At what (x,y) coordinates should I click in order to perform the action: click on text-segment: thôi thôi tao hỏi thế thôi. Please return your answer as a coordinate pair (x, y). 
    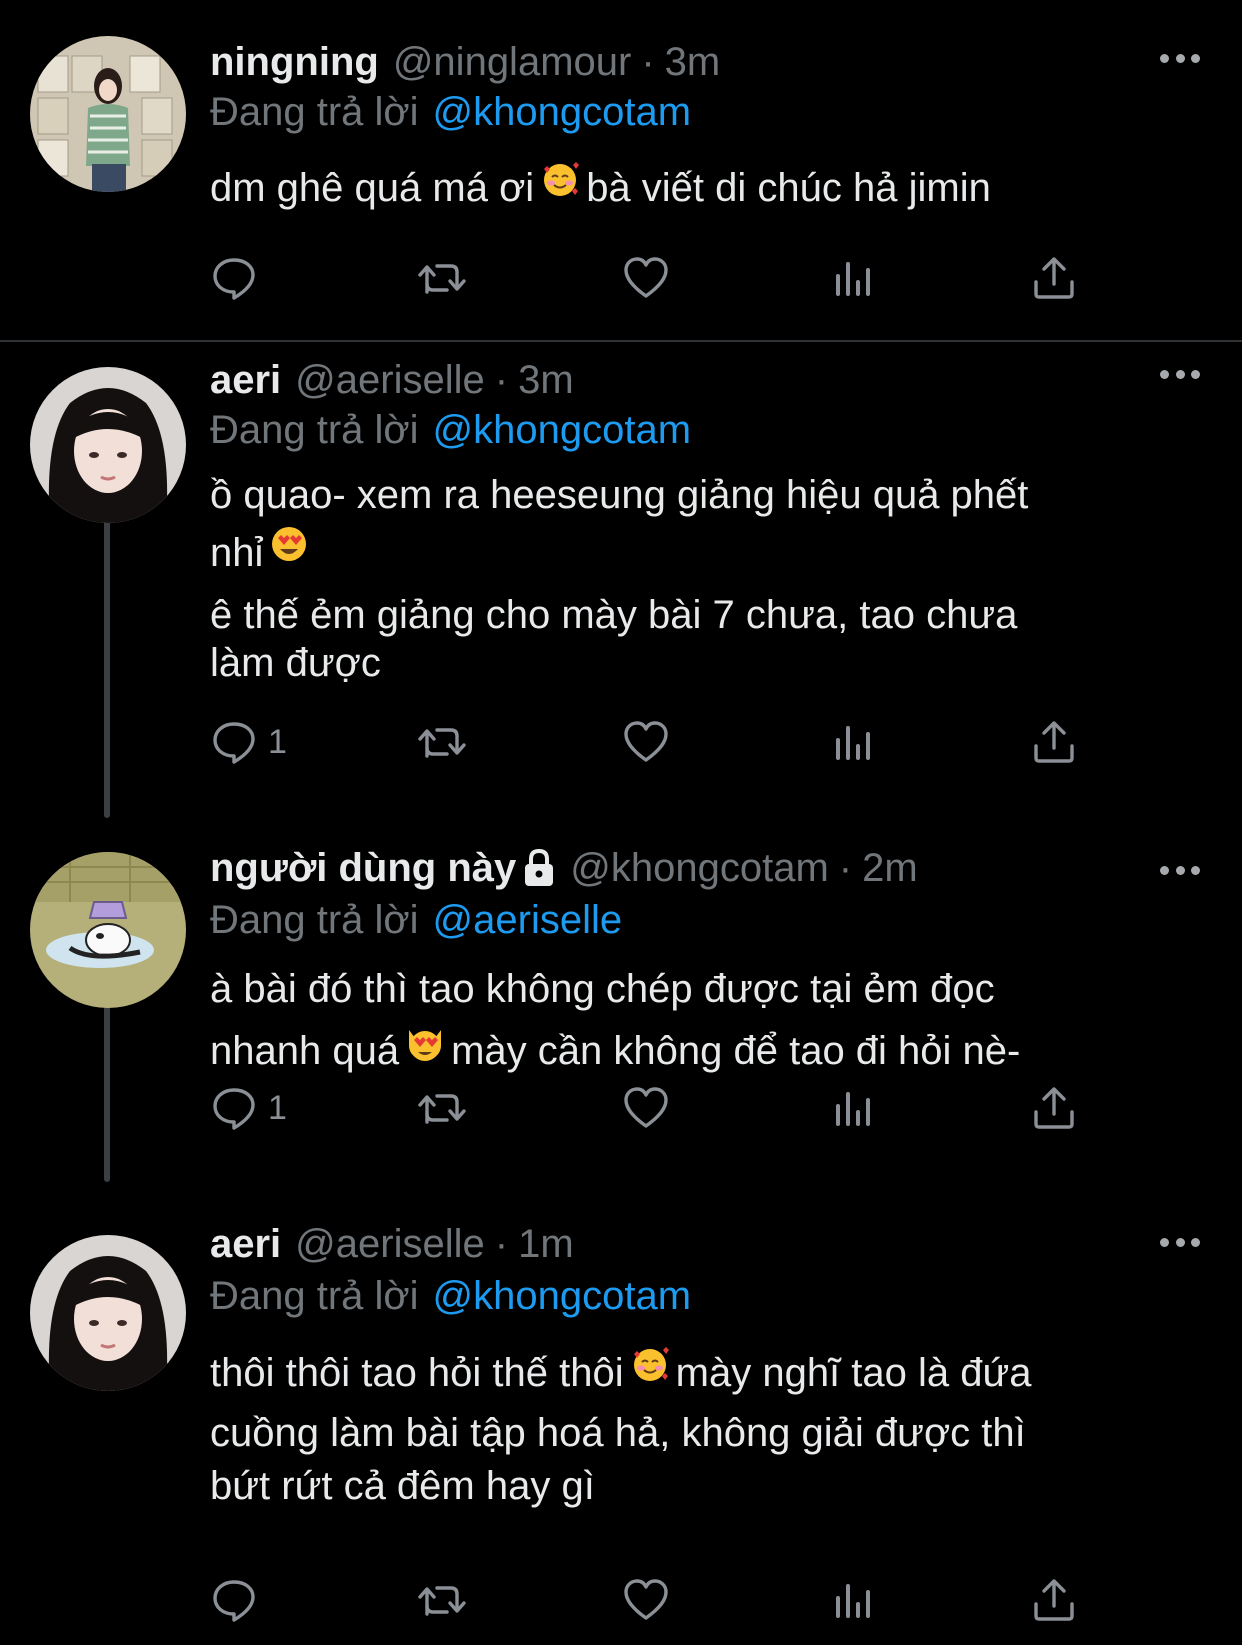
    Looking at the image, I should click on (417, 1373).